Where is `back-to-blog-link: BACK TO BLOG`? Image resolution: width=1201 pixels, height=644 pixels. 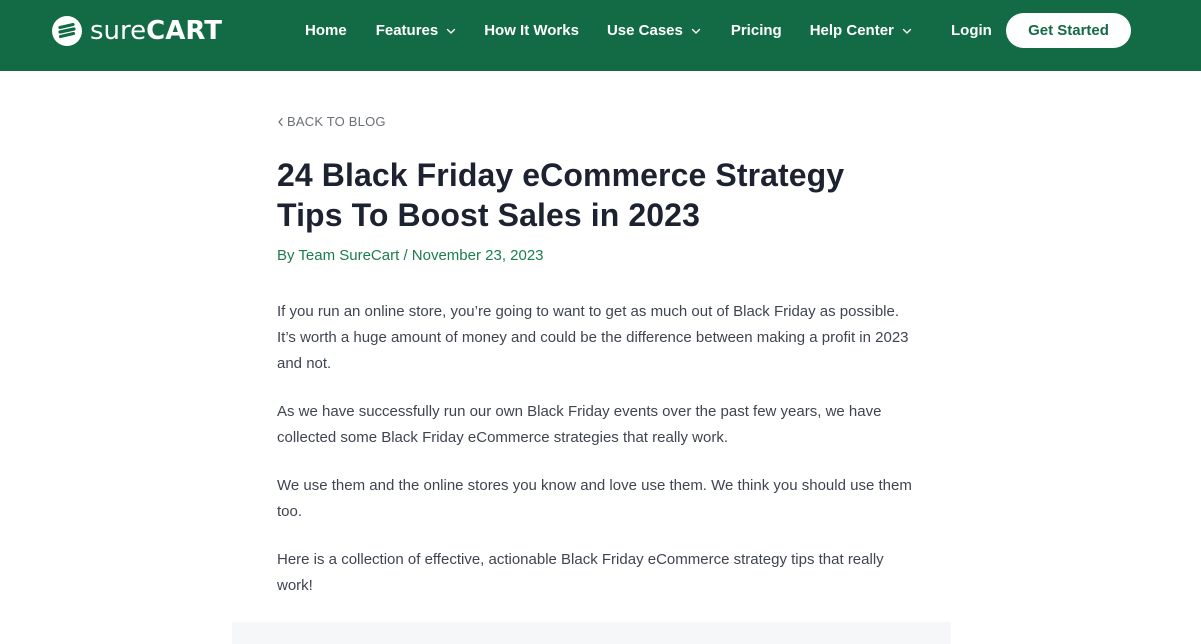
back-to-blog-link: BACK TO BLOG is located at coordinates (331, 121).